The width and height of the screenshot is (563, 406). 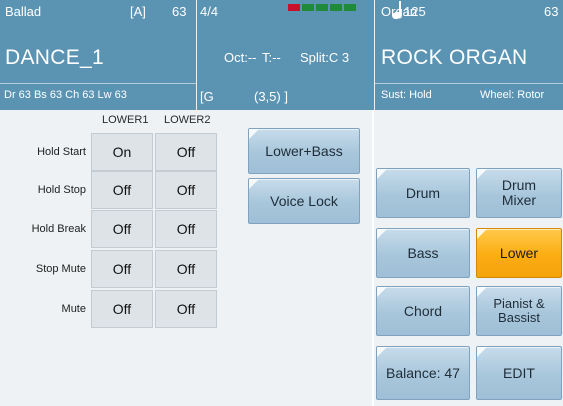 What do you see at coordinates (551, 11) in the screenshot?
I see `voice-volume: 63` at bounding box center [551, 11].